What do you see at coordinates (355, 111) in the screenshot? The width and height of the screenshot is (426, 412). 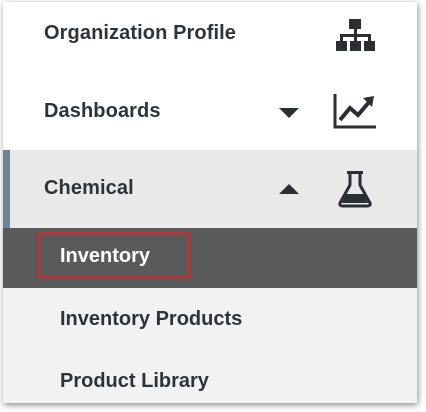 I see `line-chart-icon` at bounding box center [355, 111].